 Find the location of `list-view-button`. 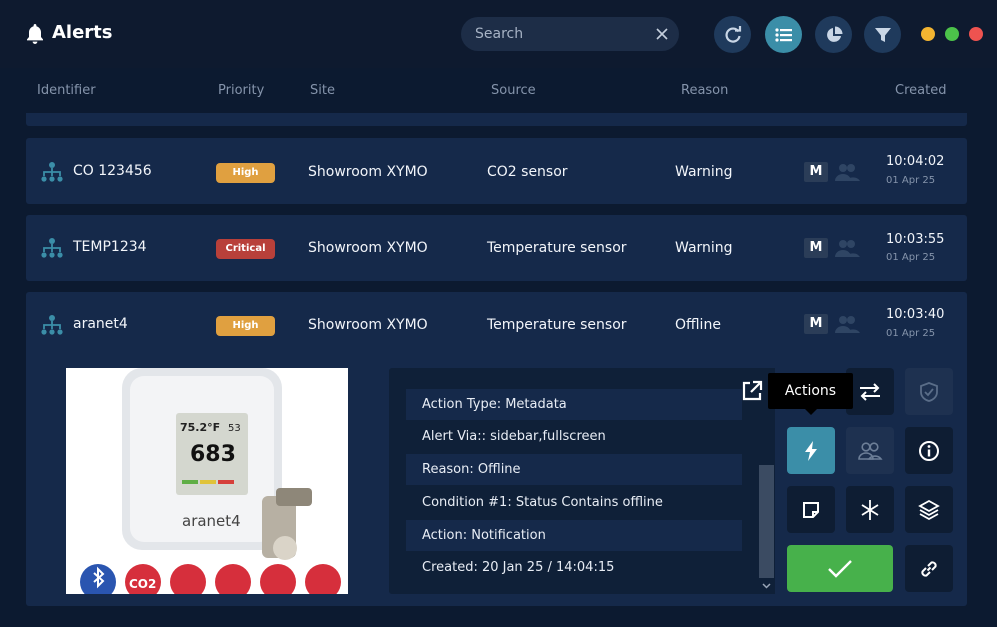

list-view-button is located at coordinates (783, 34).